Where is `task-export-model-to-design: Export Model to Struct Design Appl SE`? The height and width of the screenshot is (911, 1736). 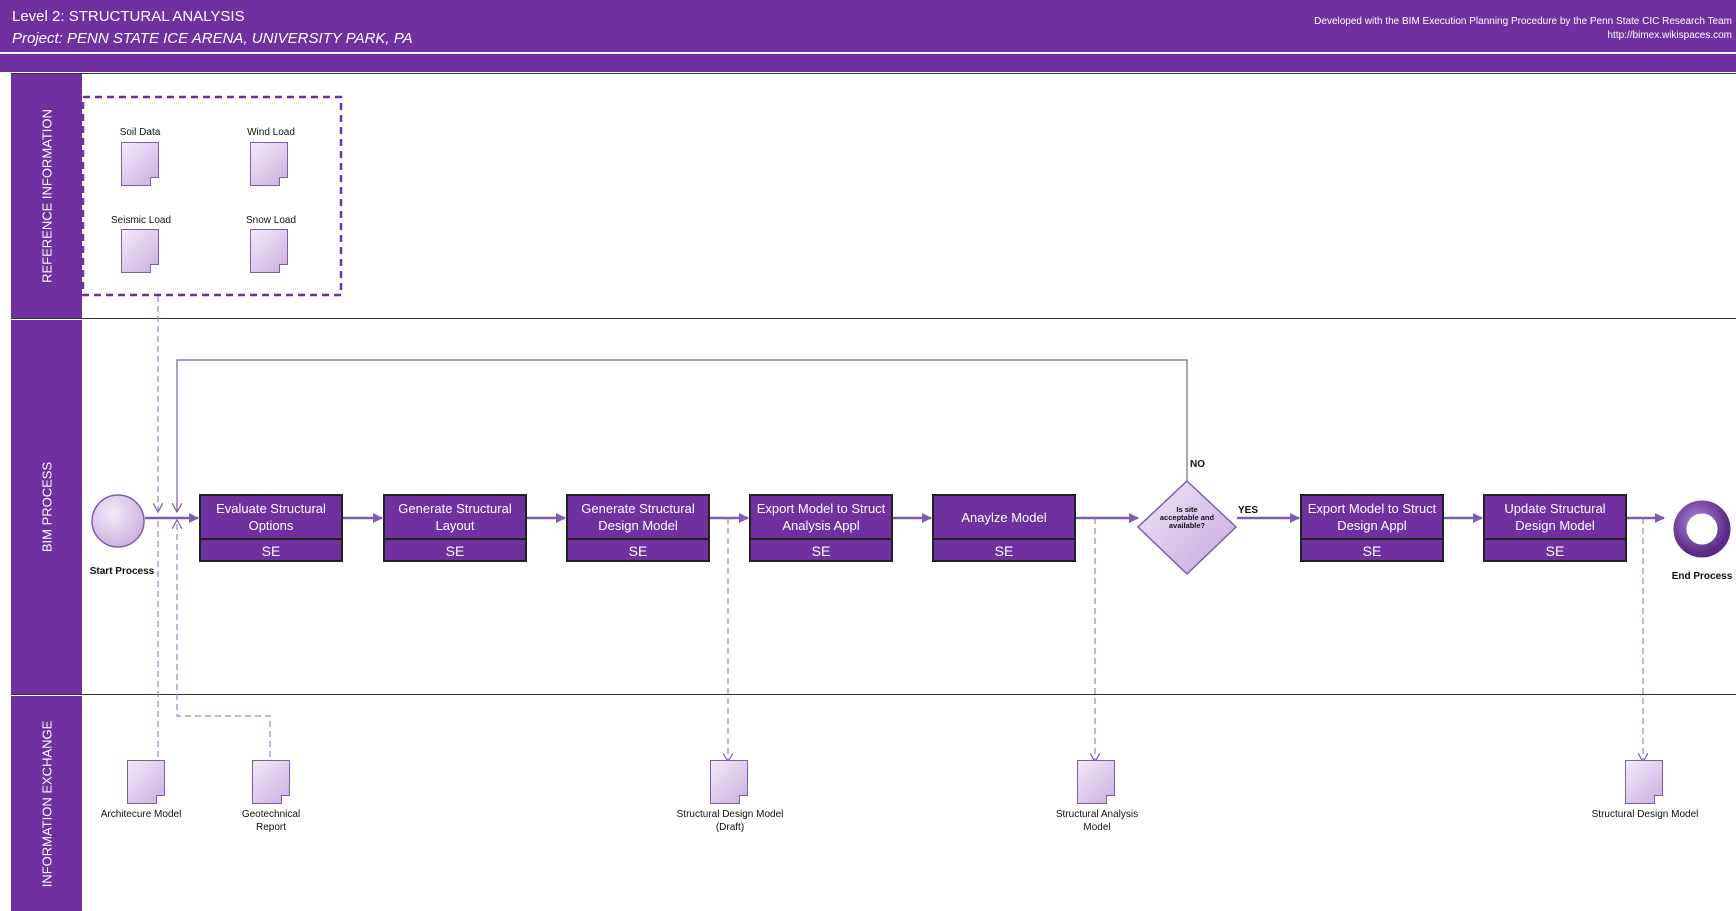 task-export-model-to-design: Export Model to Struct Design Appl SE is located at coordinates (1372, 528).